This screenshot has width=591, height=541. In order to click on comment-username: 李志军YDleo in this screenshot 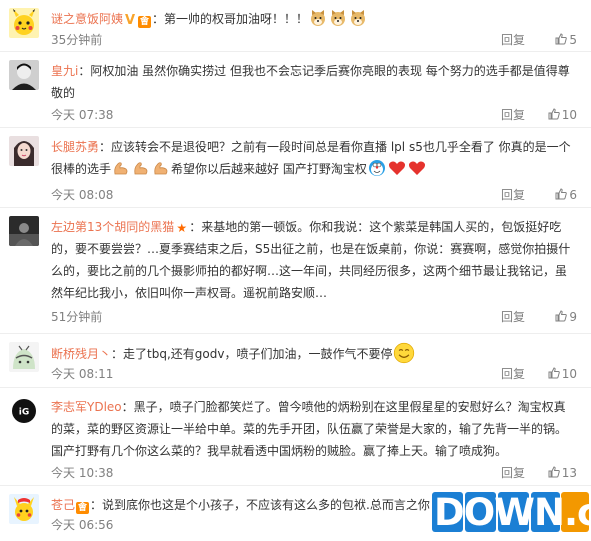, I will do `click(86, 407)`.